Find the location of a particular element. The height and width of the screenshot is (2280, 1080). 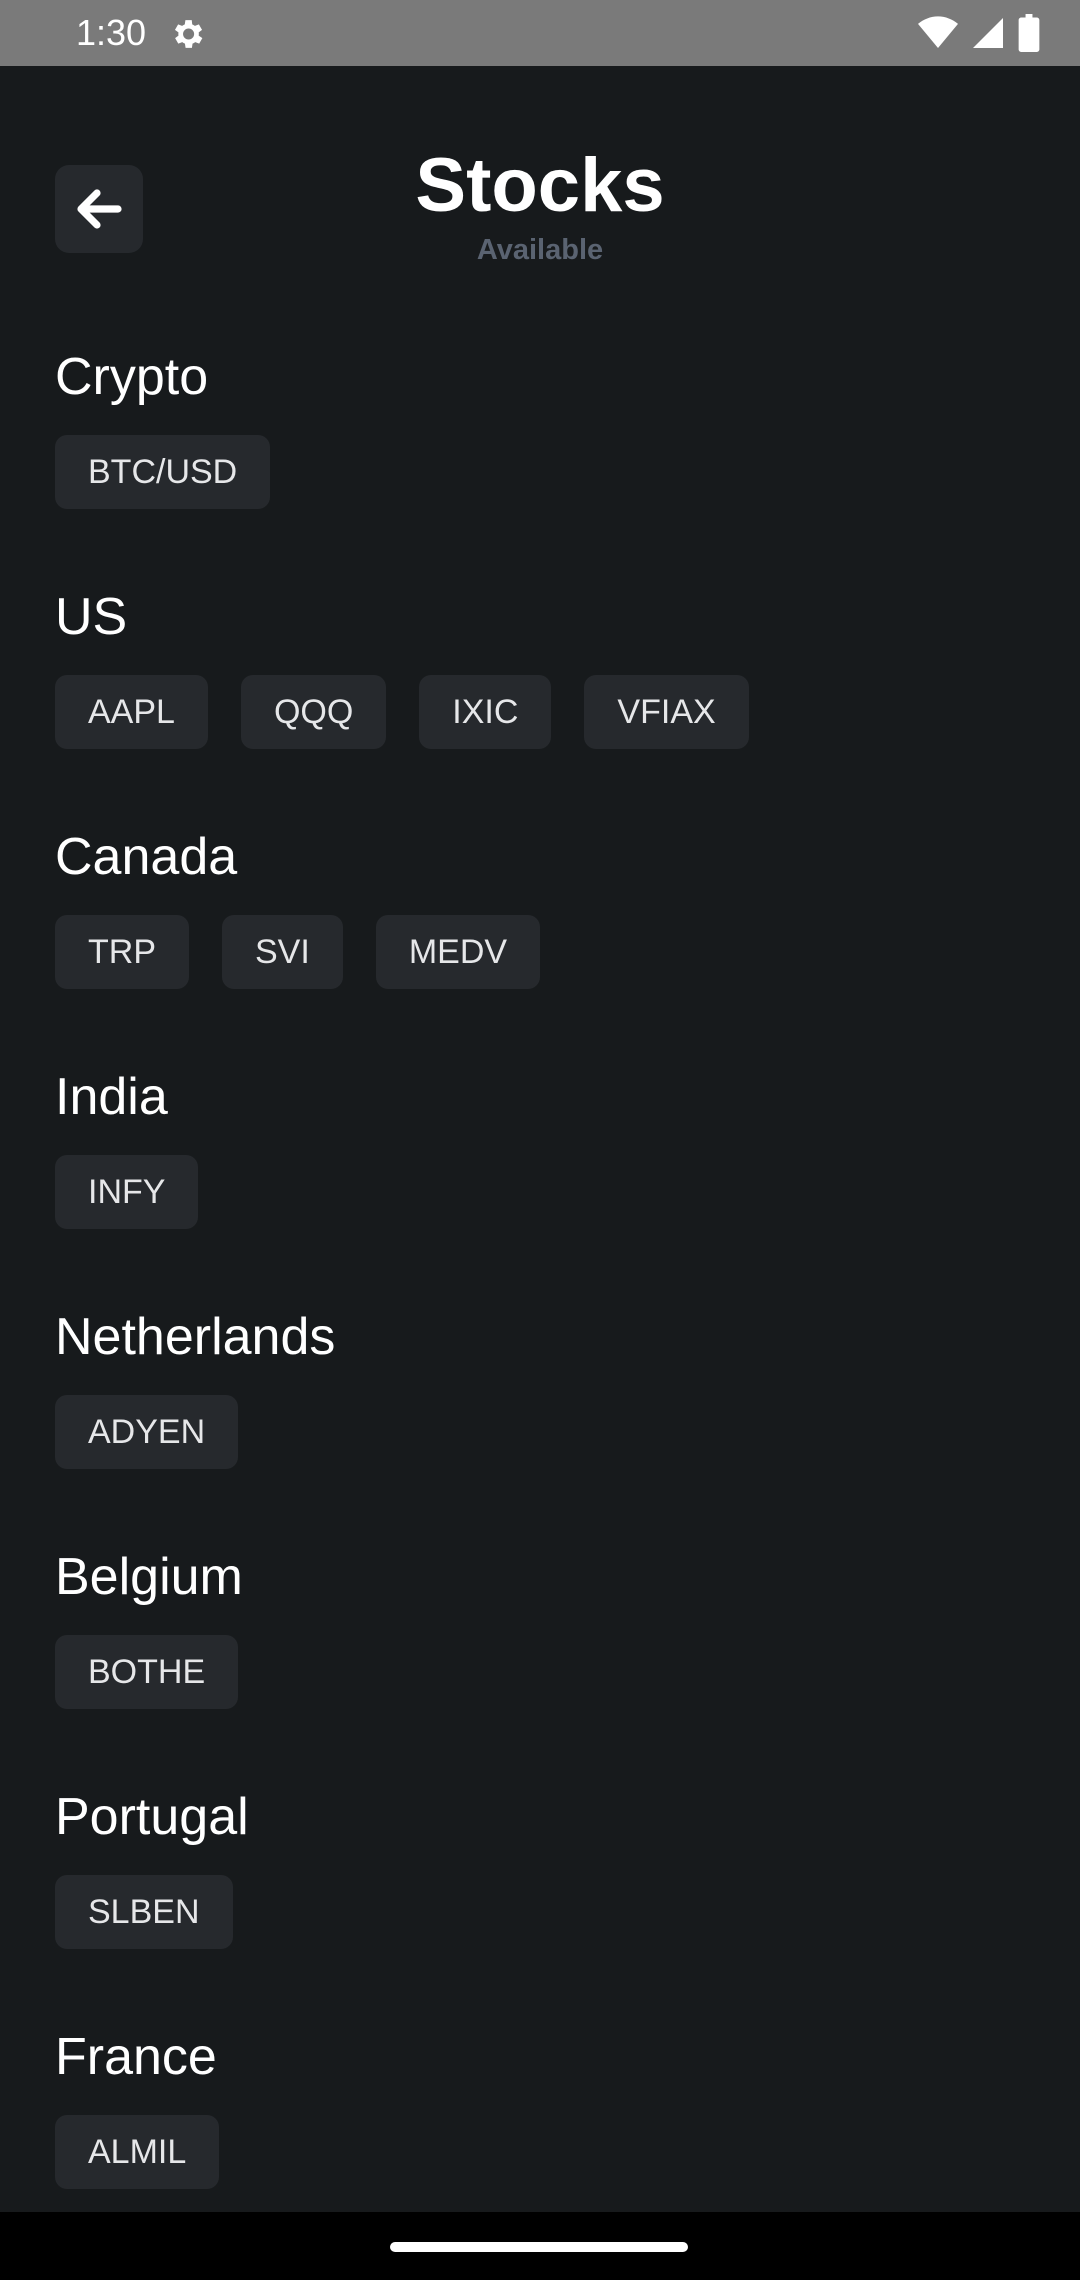

stock-chip-btc-usd: BTC/USD is located at coordinates (163, 472).